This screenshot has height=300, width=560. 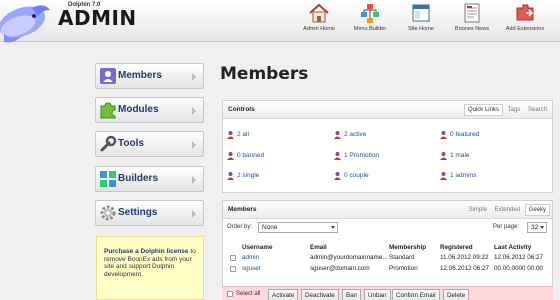 I want to click on quick-link-admins: 1 admins, so click(x=457, y=175).